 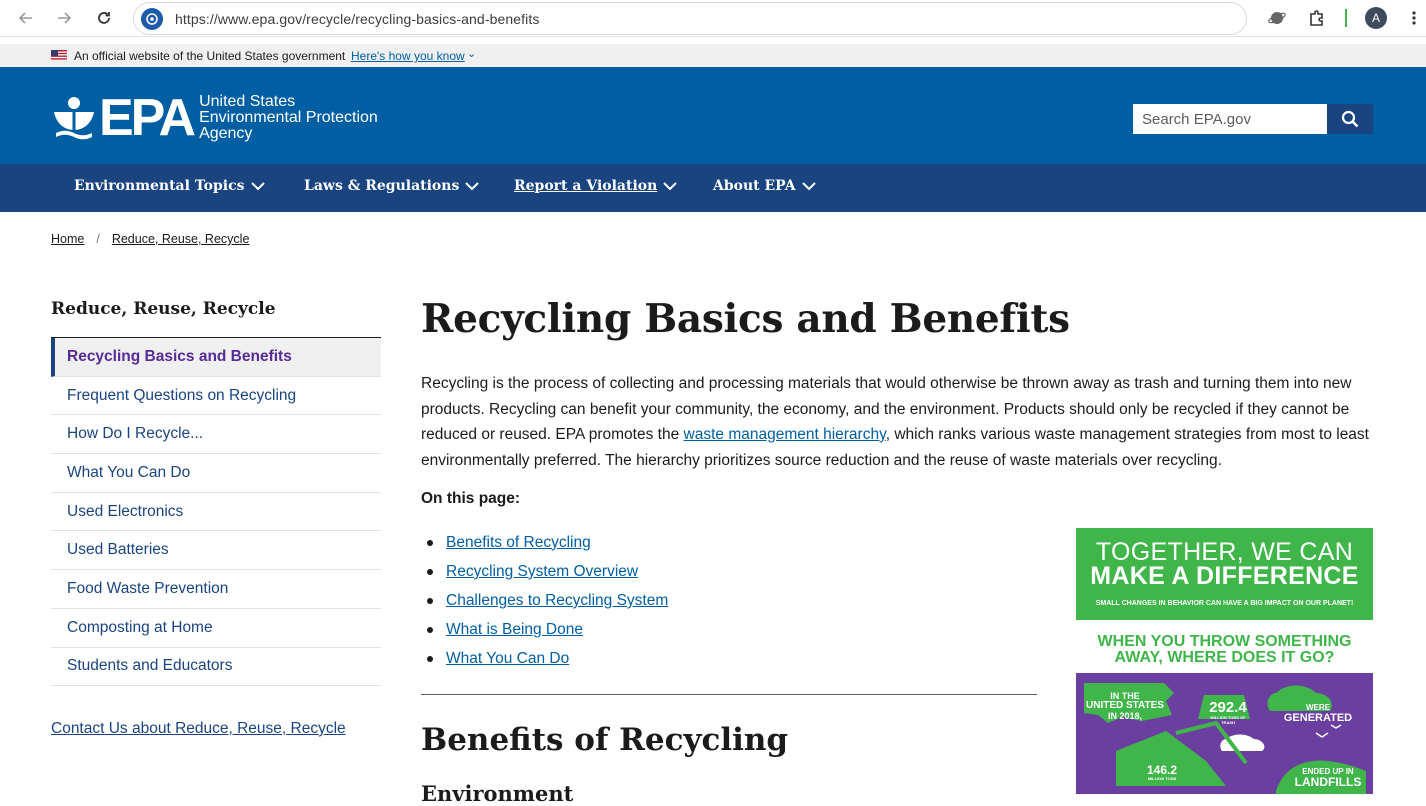 I want to click on nav-report-violation: Report a Violation, so click(x=596, y=186).